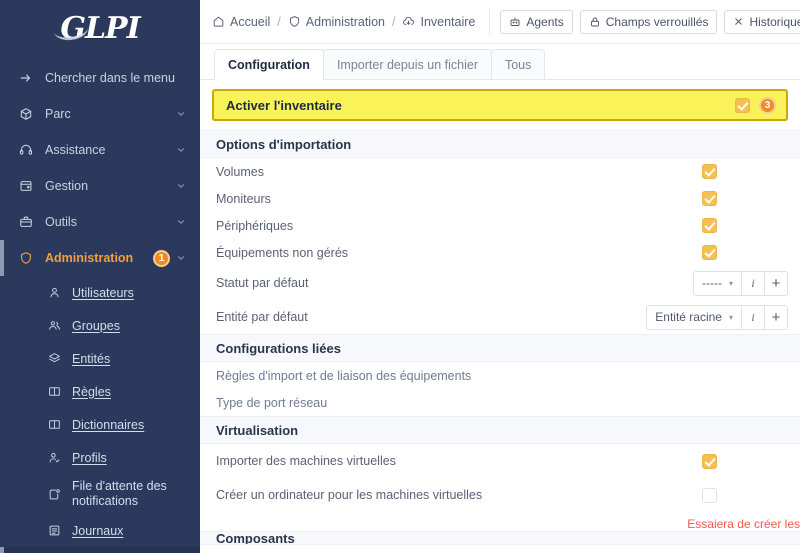  I want to click on creer-ordinateur-machines-virtuelles-checkbox, so click(709, 495).